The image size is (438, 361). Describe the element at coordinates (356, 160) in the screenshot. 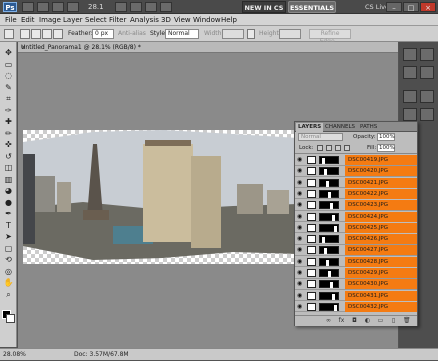

I see `layer-row: ◉ DSC00419.JPG` at that location.